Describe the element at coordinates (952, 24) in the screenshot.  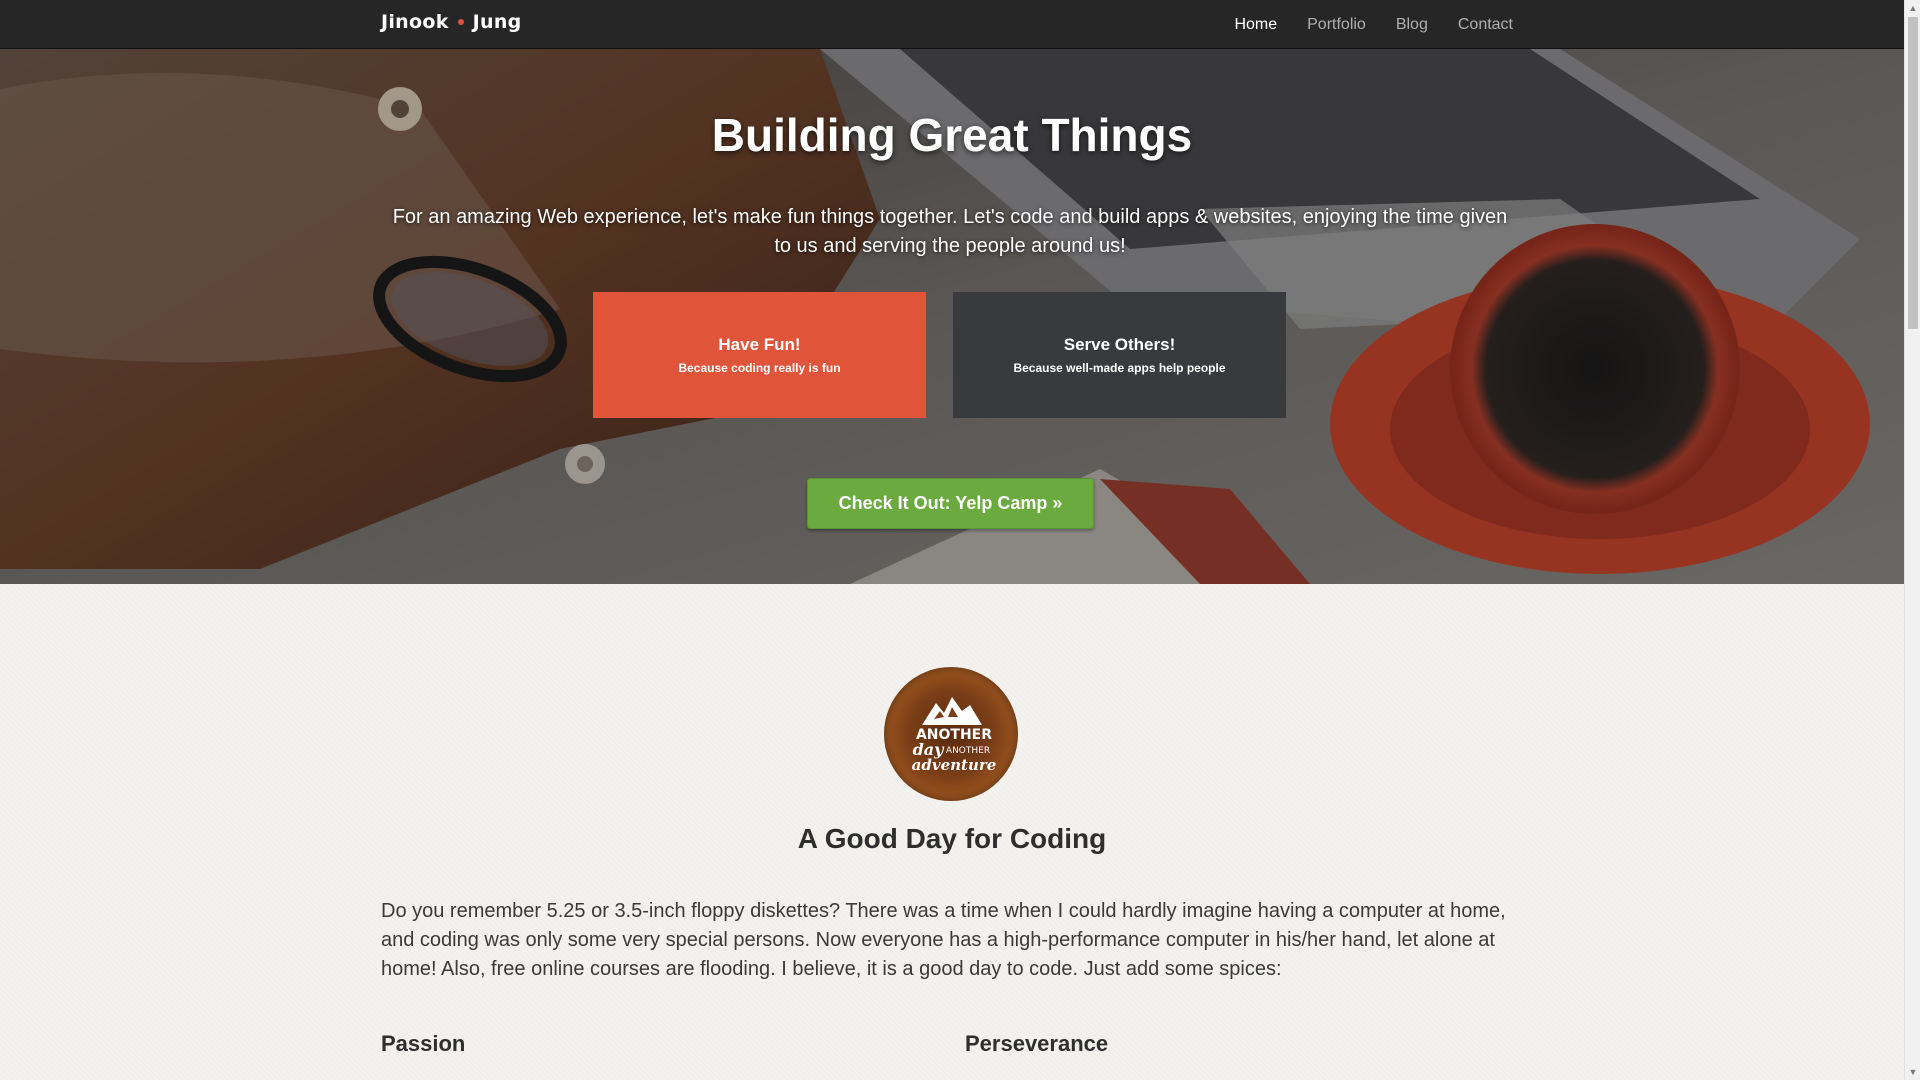
I see `top-navbar: Jinook Jung Home Portfolio Blog Contact` at that location.